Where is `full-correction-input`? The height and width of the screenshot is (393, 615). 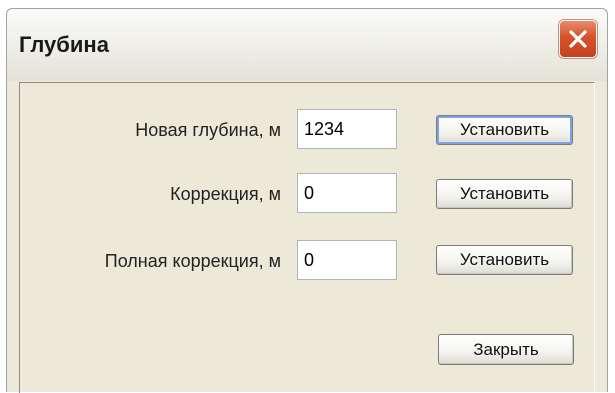 full-correction-input is located at coordinates (347, 260).